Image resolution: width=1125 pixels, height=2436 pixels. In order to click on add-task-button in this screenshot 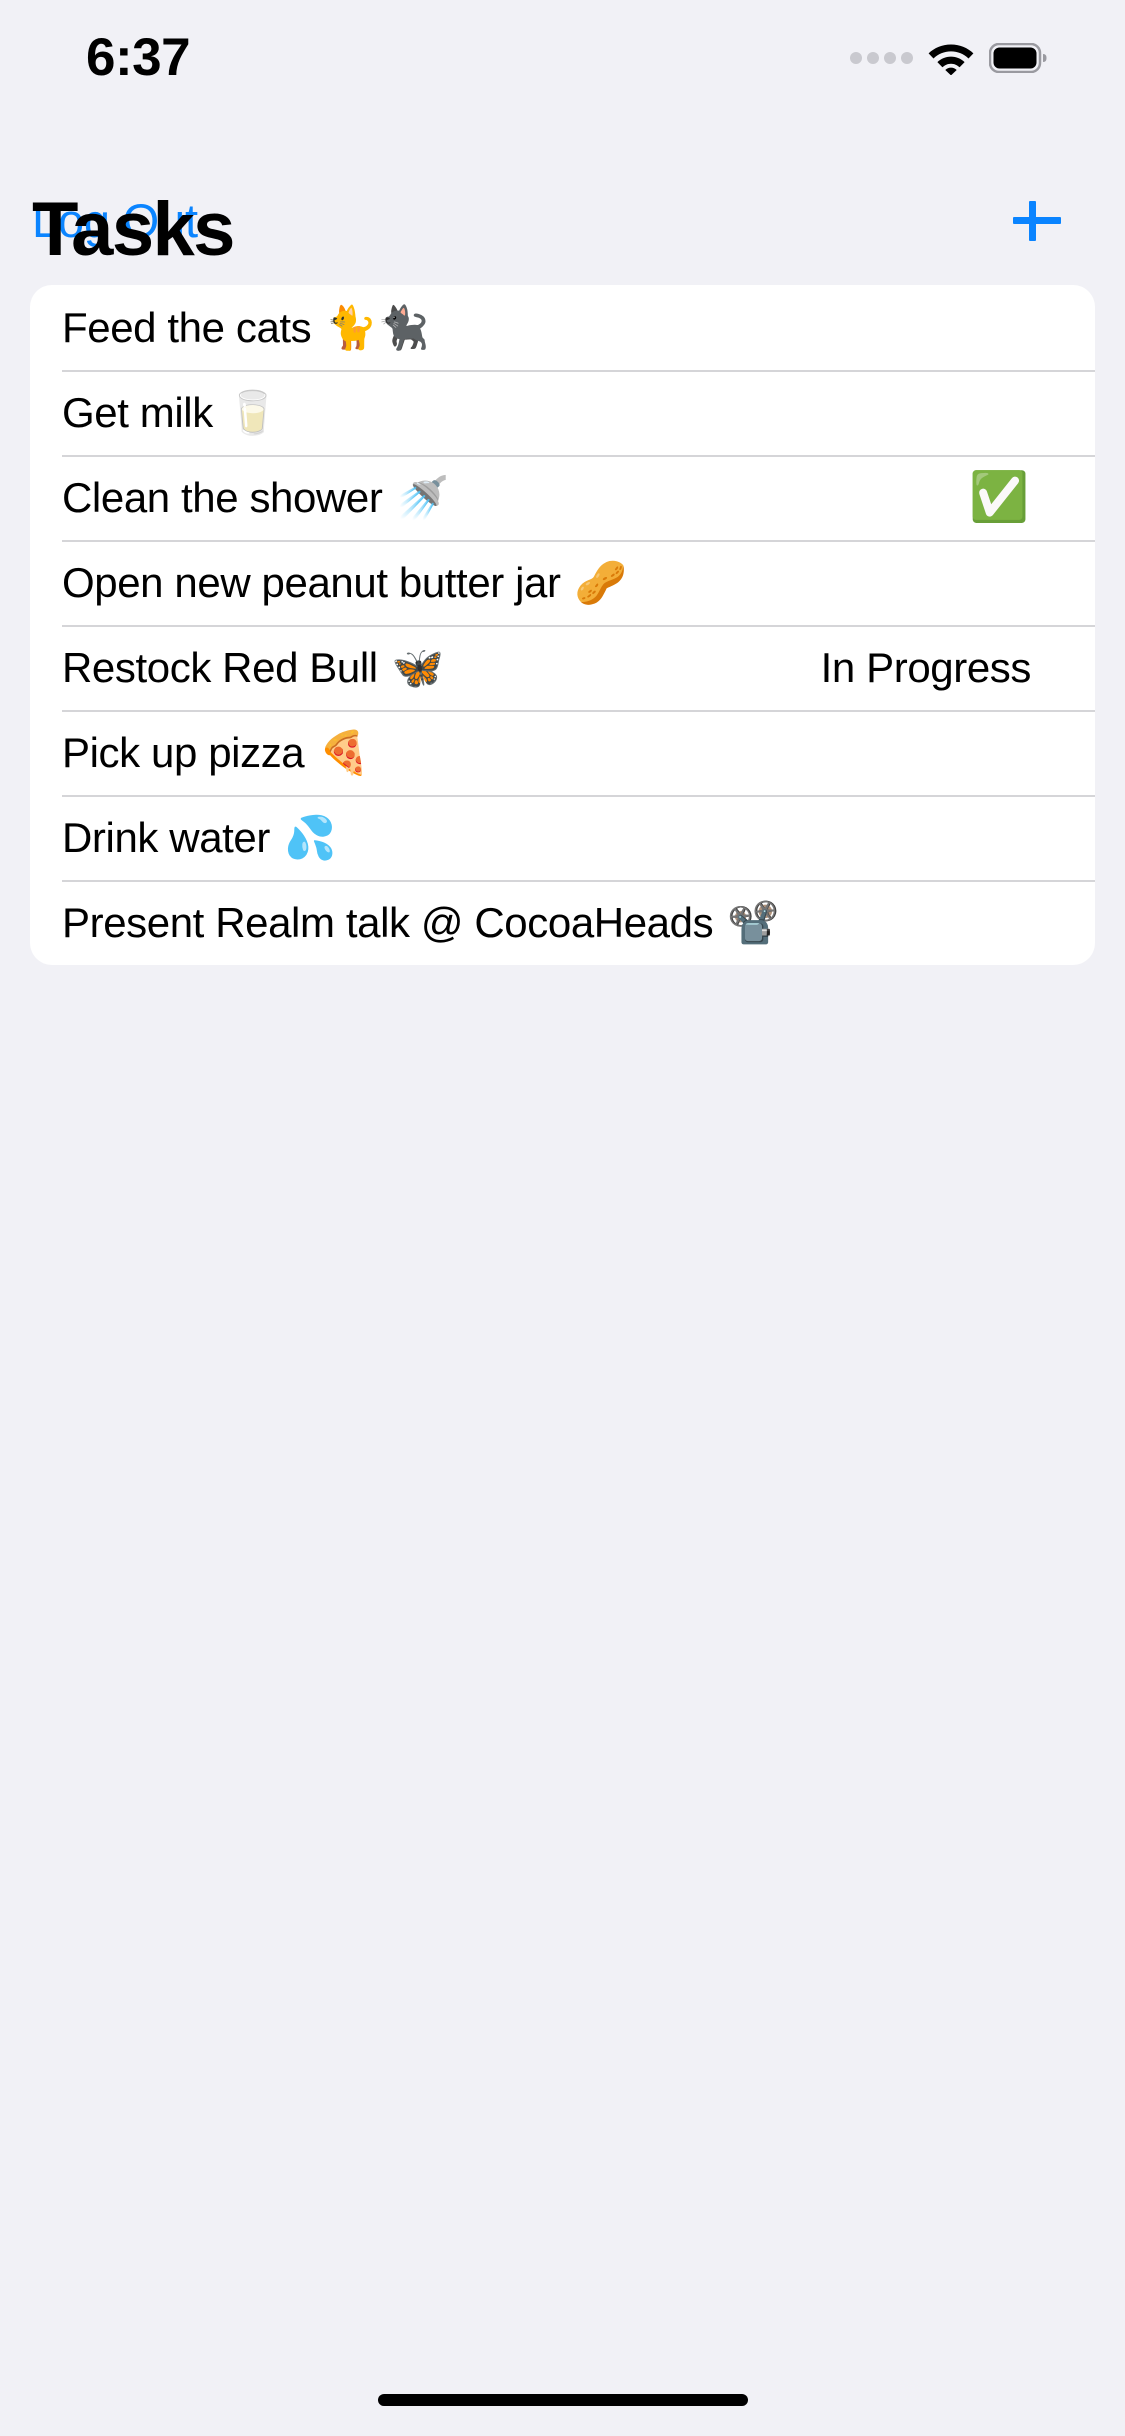, I will do `click(1037, 220)`.